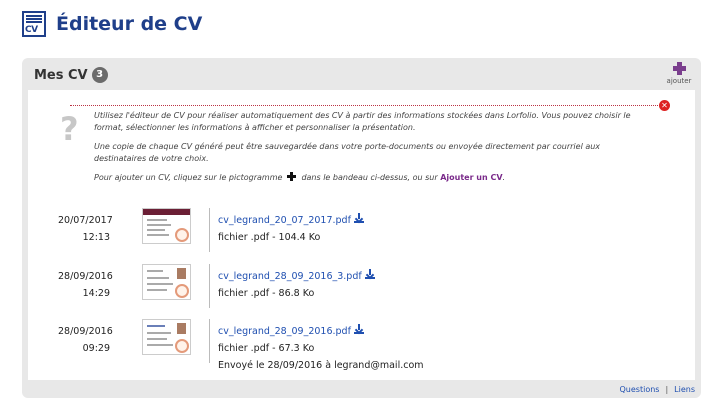 The height and width of the screenshot is (411, 723). I want to click on links-link: Liens, so click(684, 389).